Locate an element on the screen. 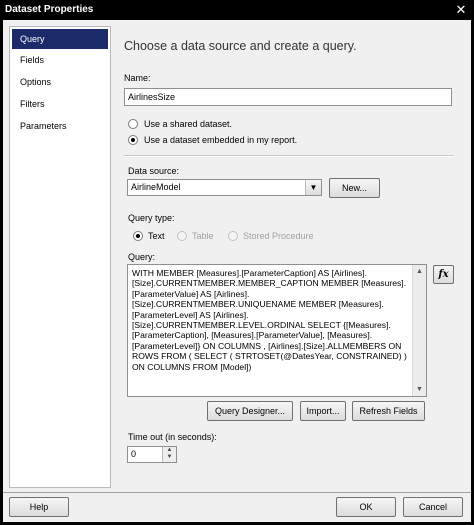 This screenshot has height=525, width=474. datasource-value: AirlineModel is located at coordinates (156, 187).